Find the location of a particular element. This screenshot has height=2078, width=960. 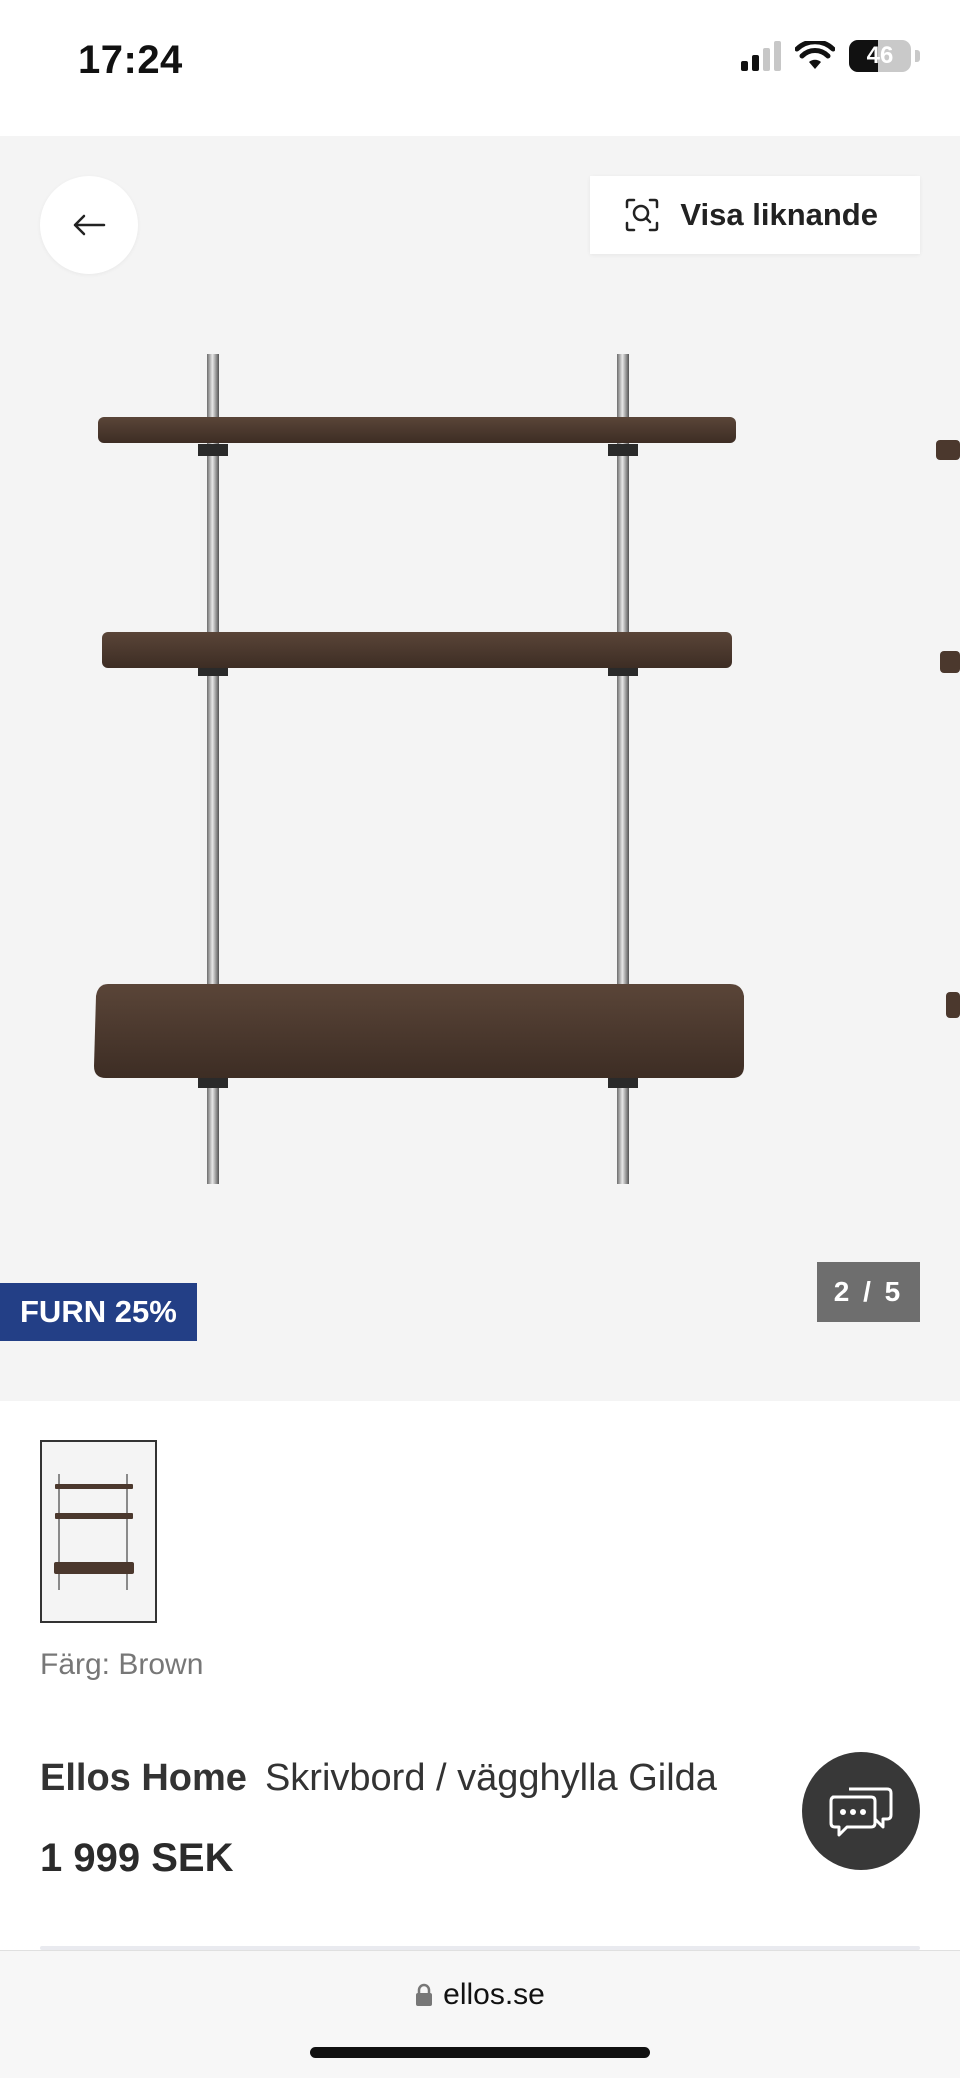

arrow-left-icon is located at coordinates (89, 225).